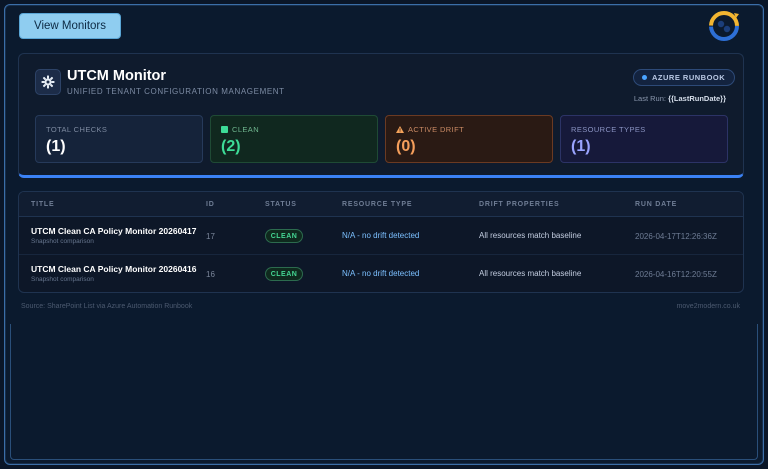  Describe the element at coordinates (400, 129) in the screenshot. I see `warning-icon` at that location.